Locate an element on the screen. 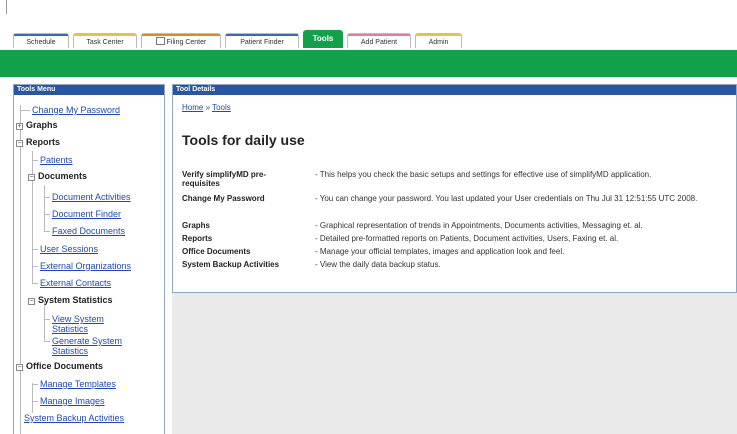  menu-item-office-documents: − Office Documents is located at coordinates (59, 366).